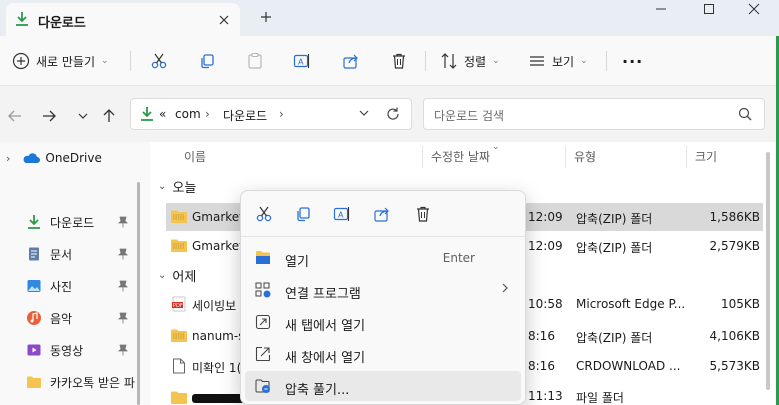  I want to click on search-icon, so click(745, 114).